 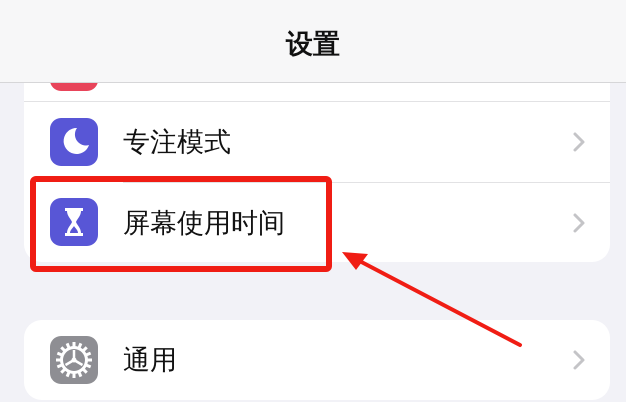 I want to click on setting-label: 专注模式, so click(x=347, y=142).